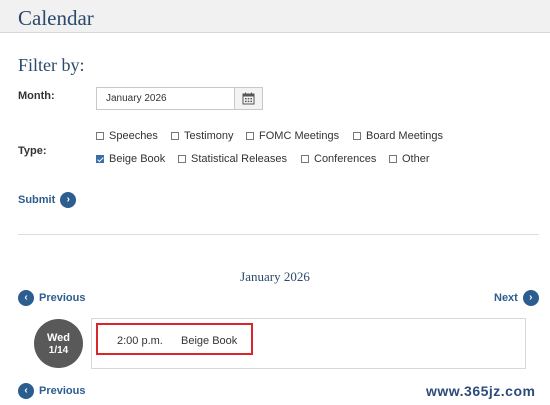 The height and width of the screenshot is (405, 550). What do you see at coordinates (133, 136) in the screenshot?
I see `checkbox-label: Speeches` at bounding box center [133, 136].